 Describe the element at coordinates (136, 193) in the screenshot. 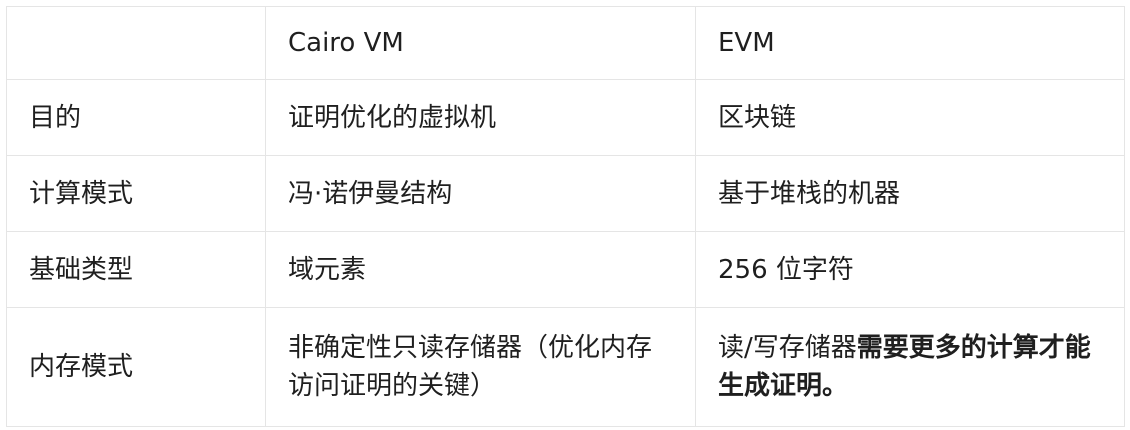

I see `row-label: 计算模式` at that location.